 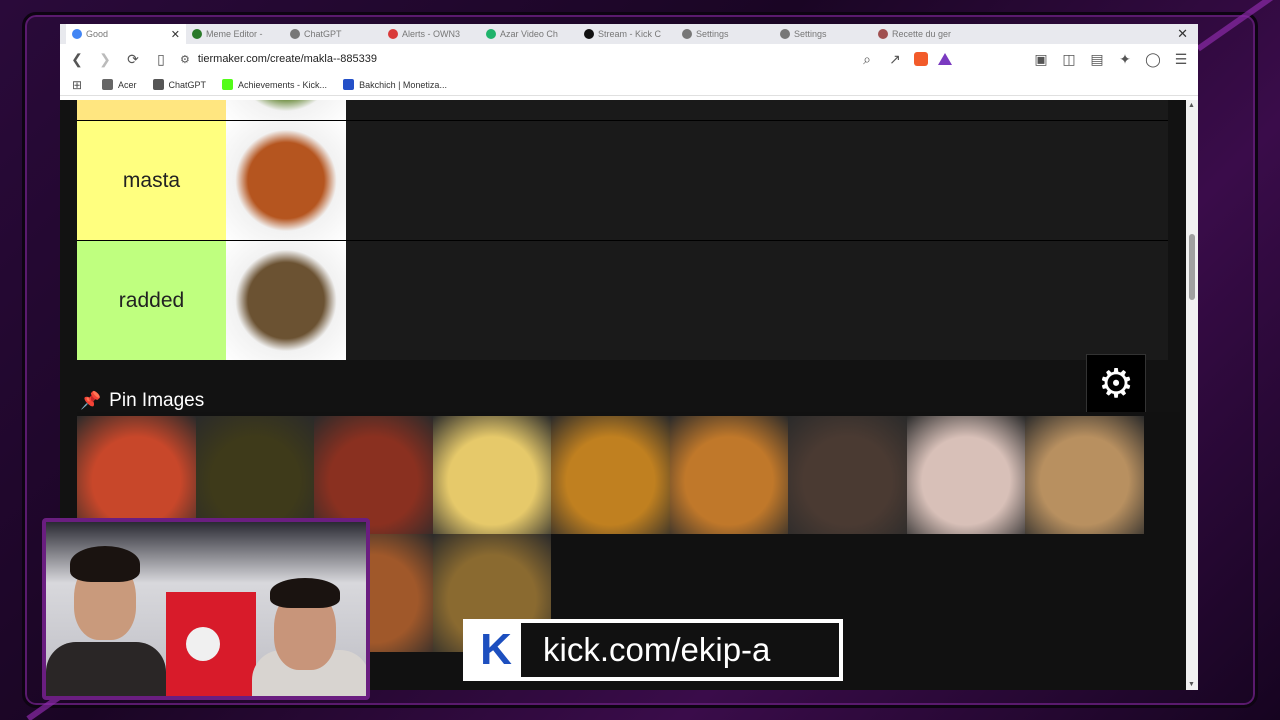 I want to click on tab-label: Recette du ger, so click(x=922, y=34).